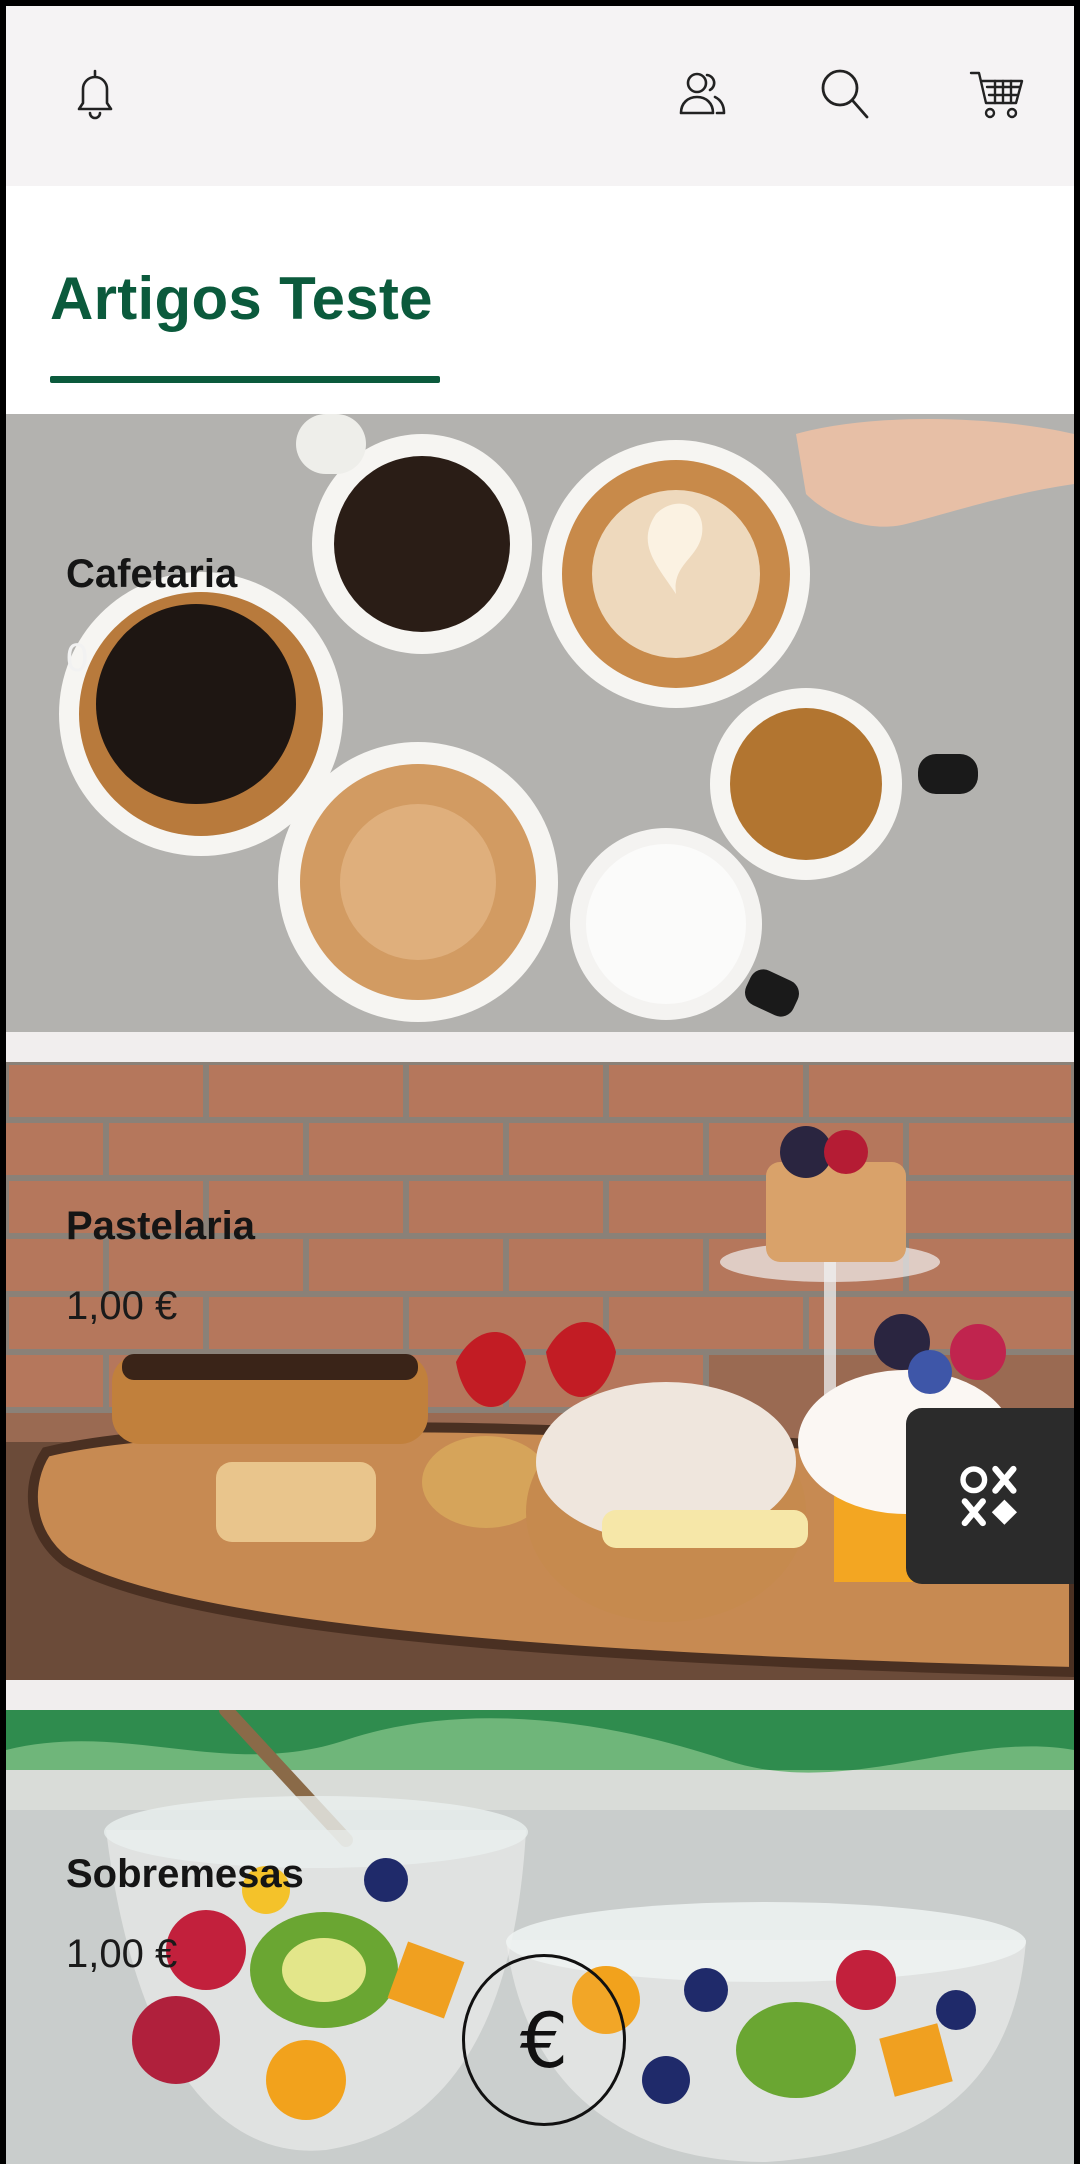  What do you see at coordinates (701, 93) in the screenshot?
I see `users-icon` at bounding box center [701, 93].